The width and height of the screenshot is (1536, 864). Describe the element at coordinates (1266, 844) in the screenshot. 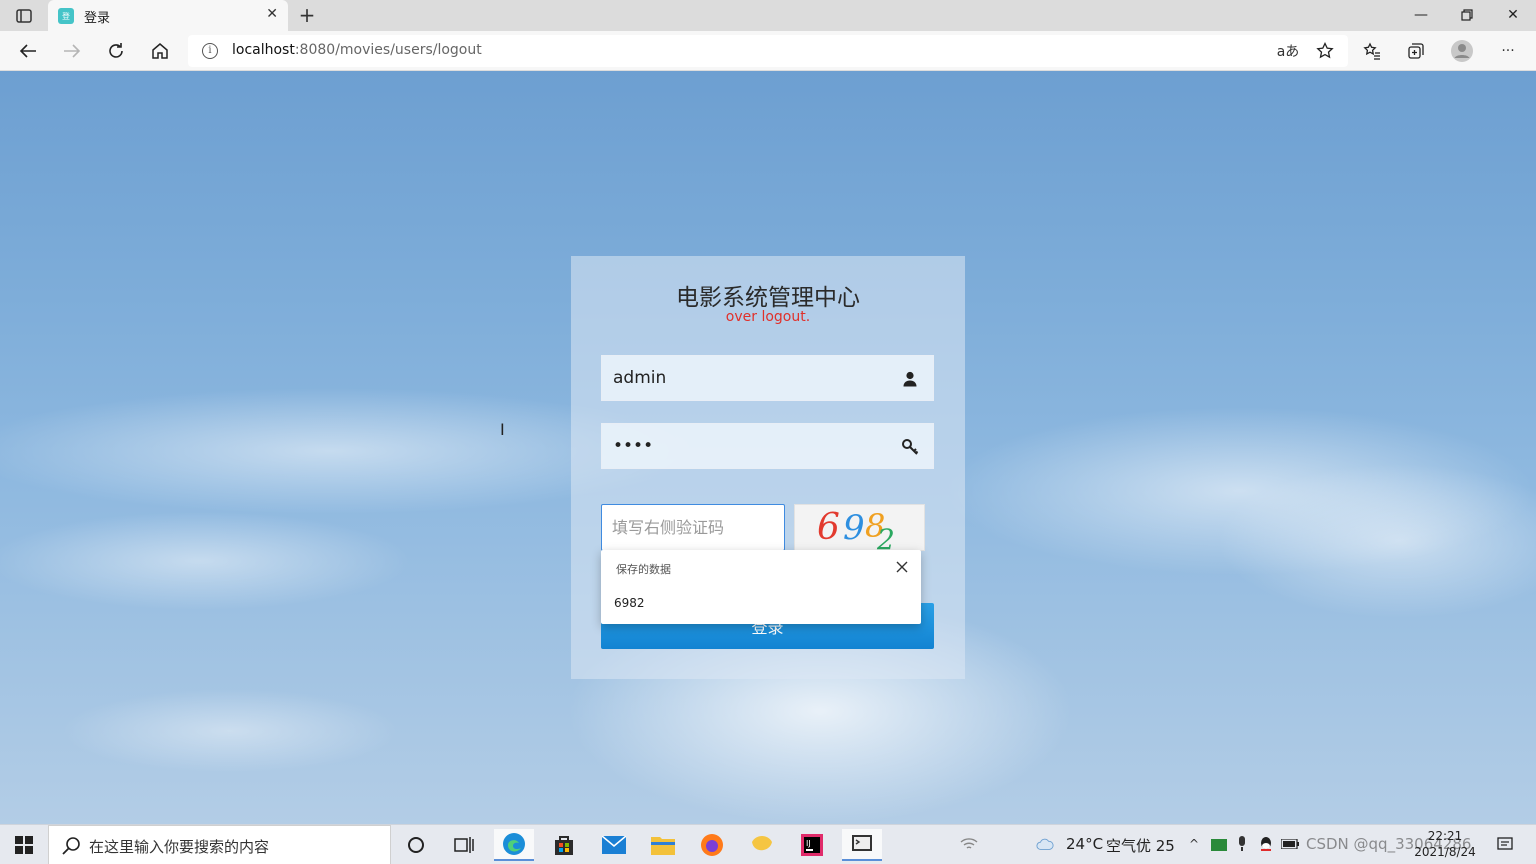

I see `qq-icon` at that location.